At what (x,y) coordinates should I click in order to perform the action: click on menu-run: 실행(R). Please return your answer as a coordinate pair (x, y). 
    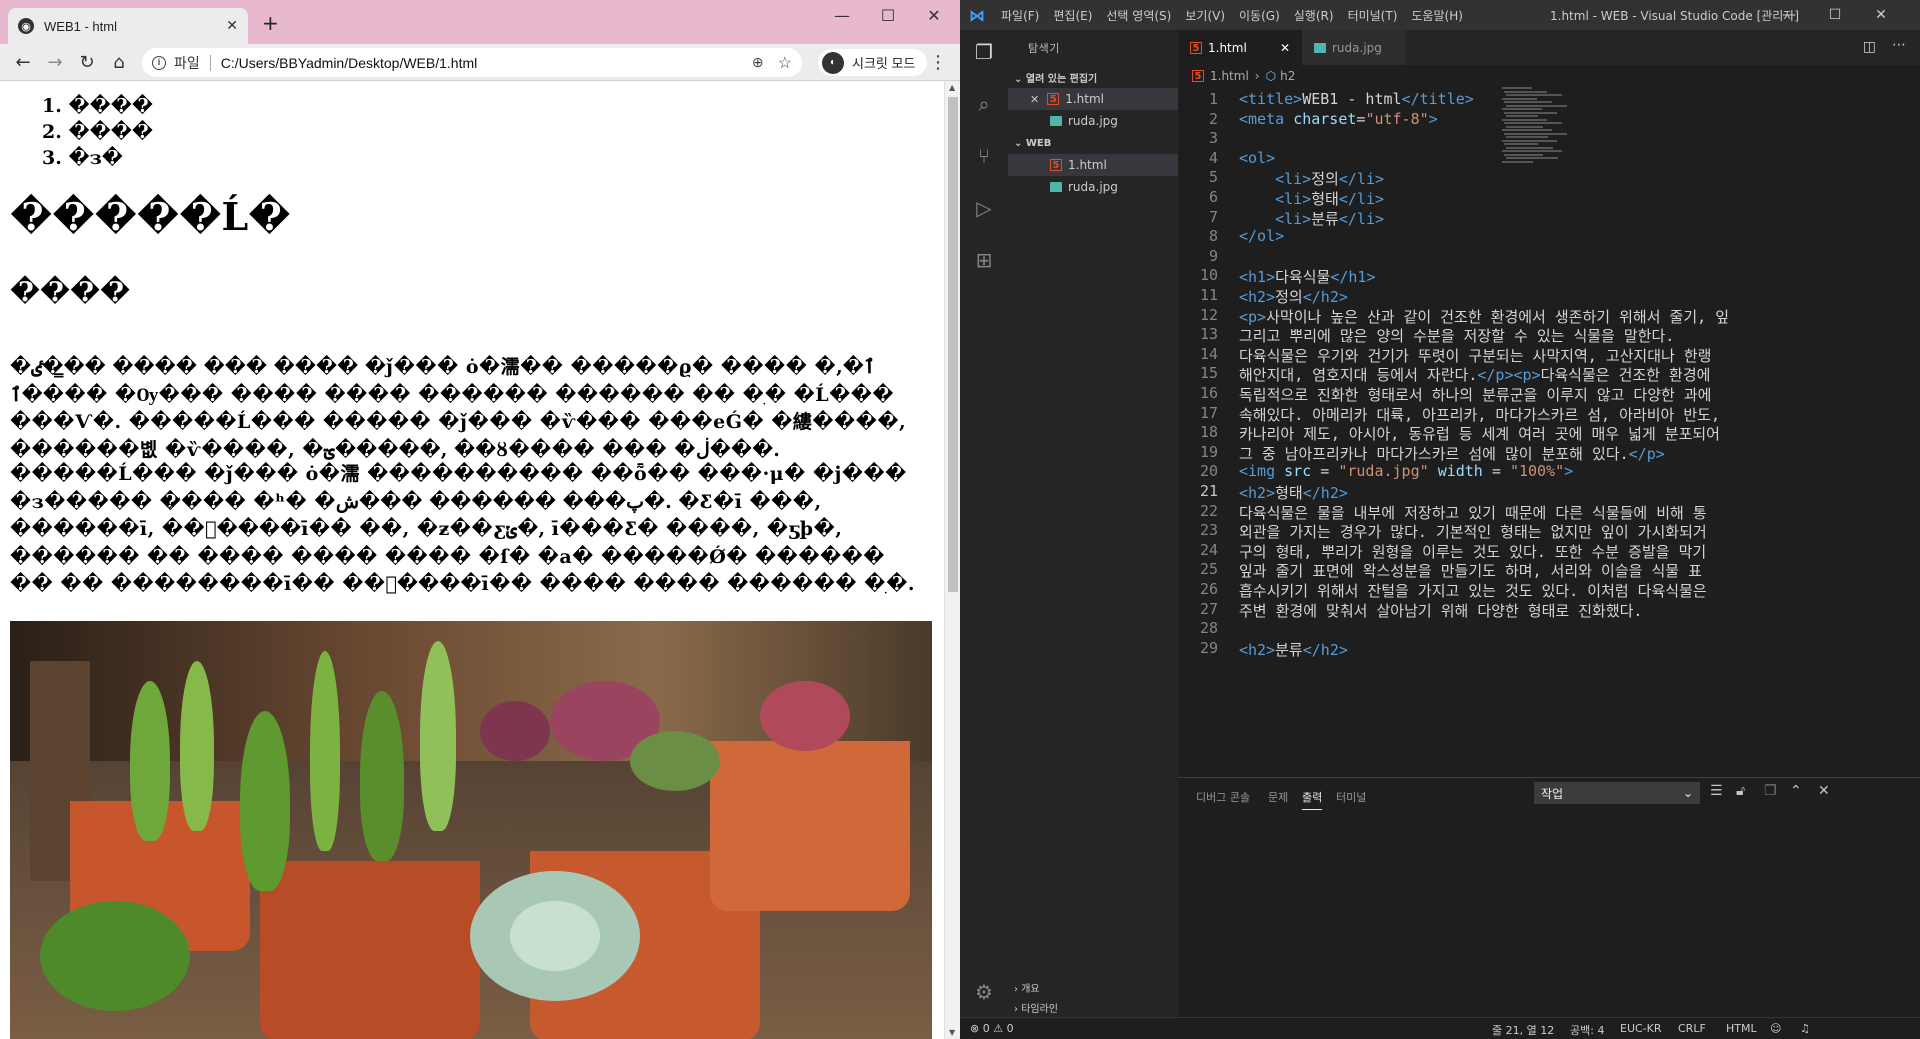
    Looking at the image, I should click on (1314, 15).